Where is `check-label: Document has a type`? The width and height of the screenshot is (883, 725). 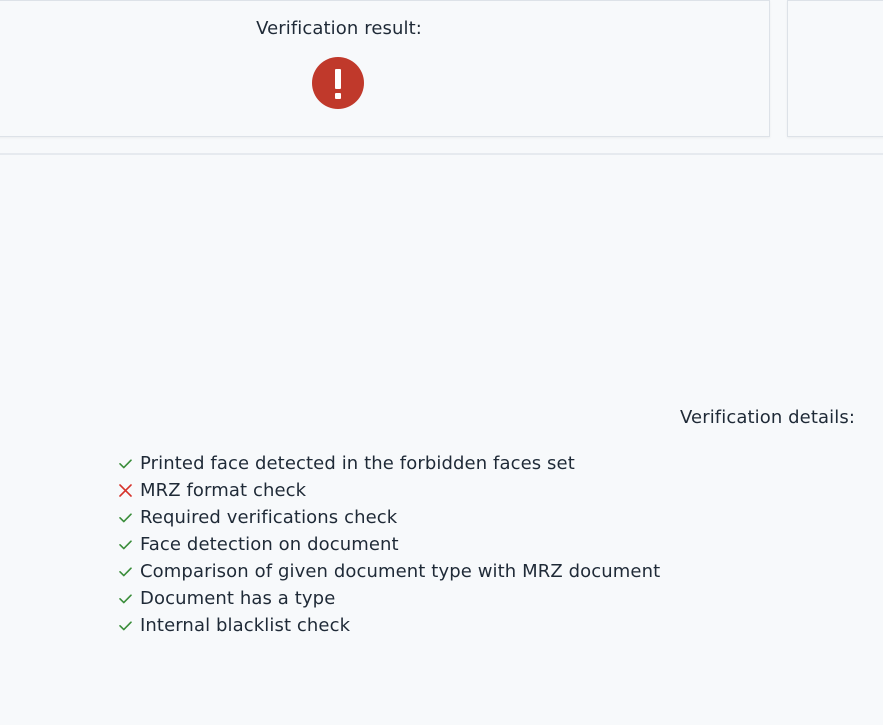
check-label: Document has a type is located at coordinates (238, 598).